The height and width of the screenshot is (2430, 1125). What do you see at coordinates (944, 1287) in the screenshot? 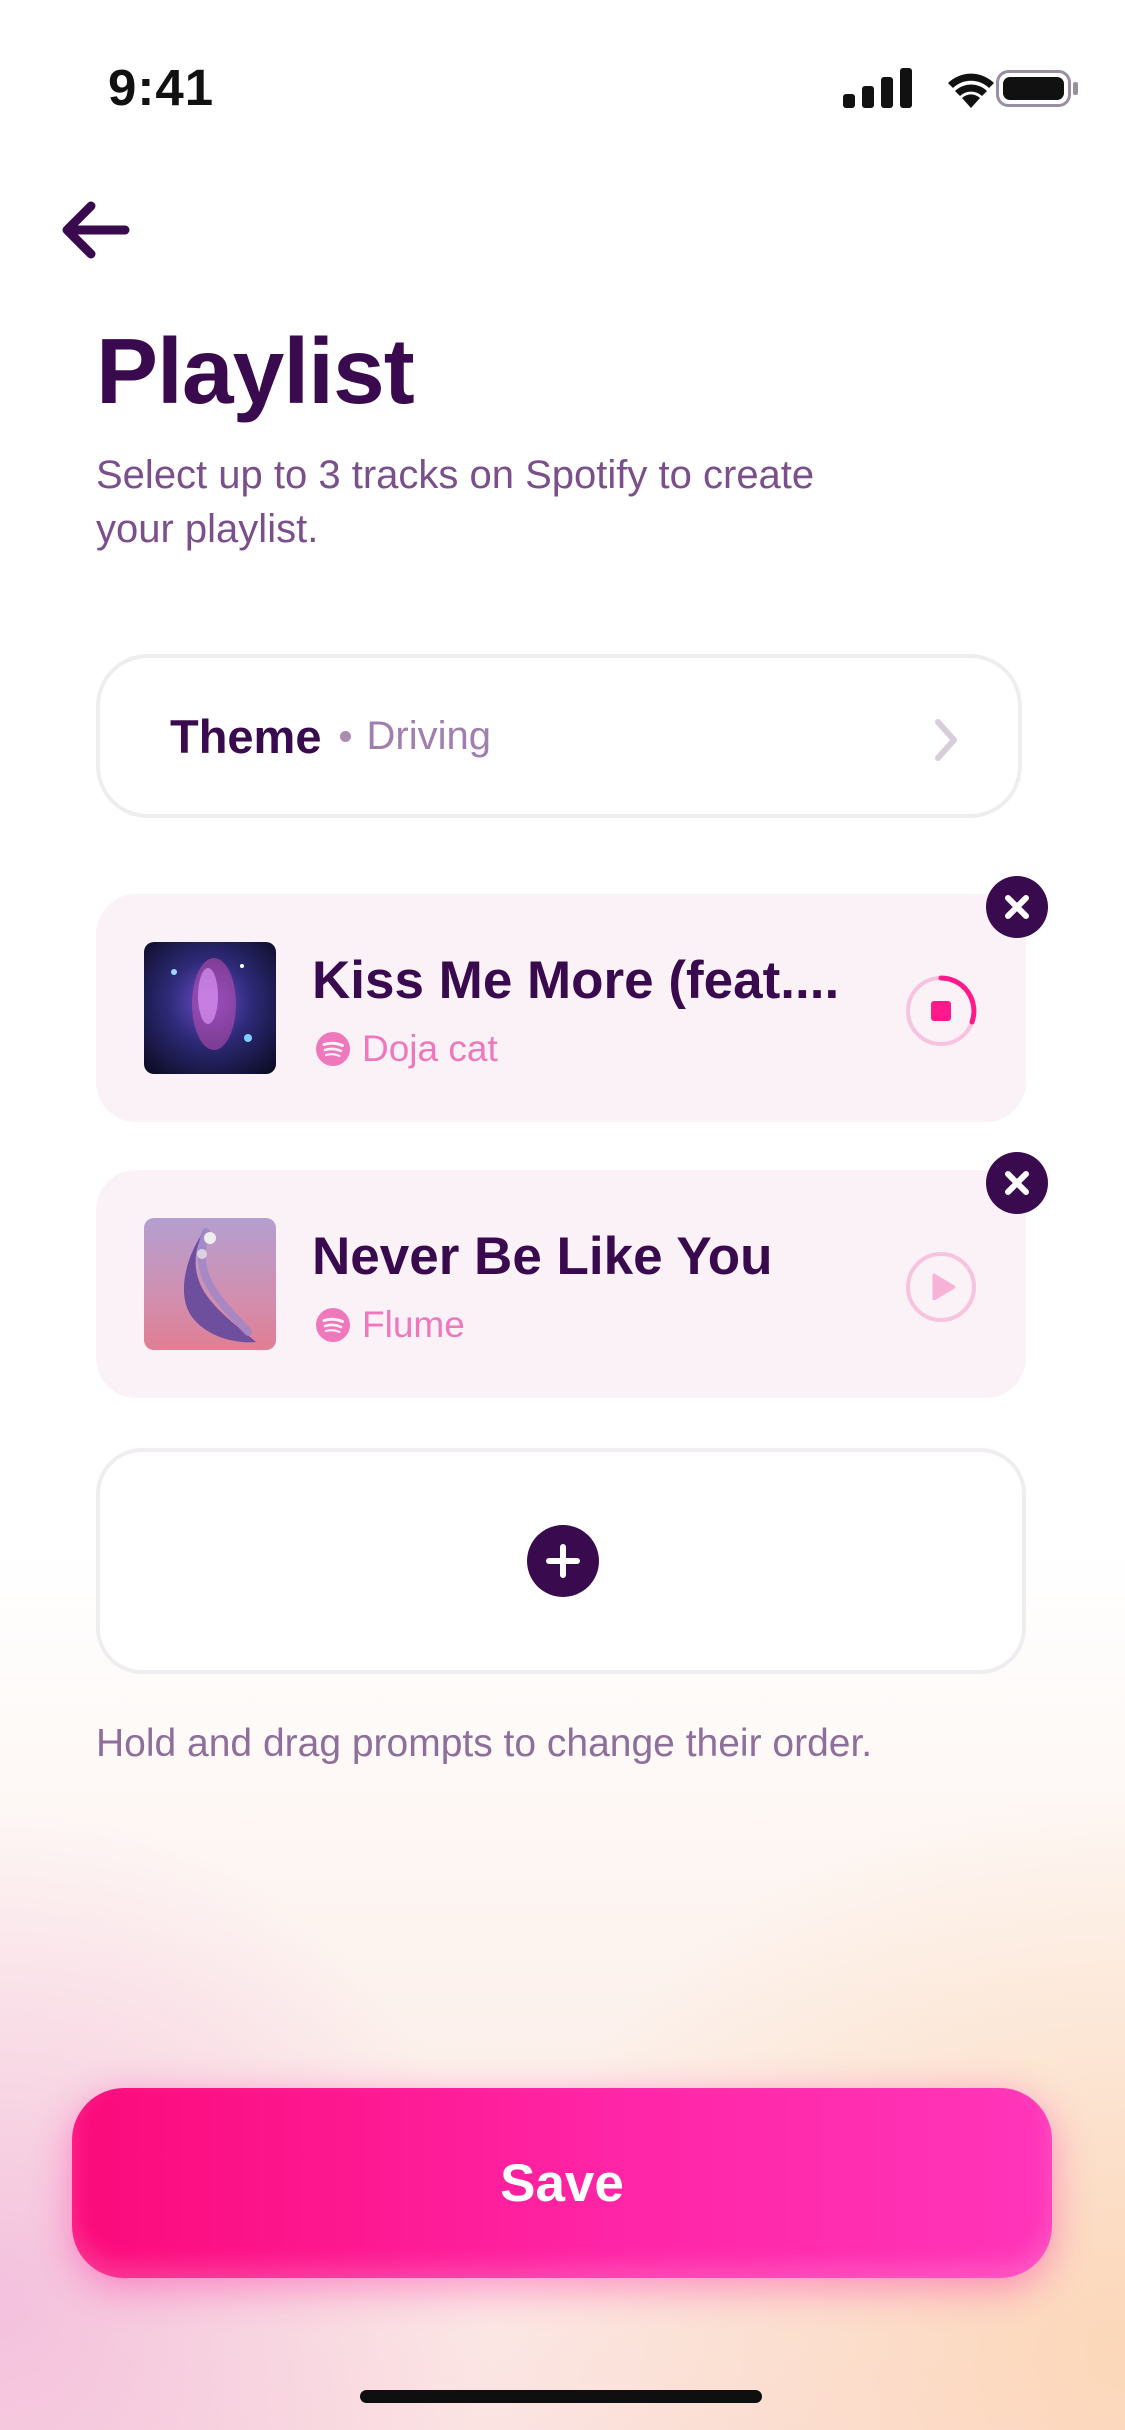
I see `play-icon` at bounding box center [944, 1287].